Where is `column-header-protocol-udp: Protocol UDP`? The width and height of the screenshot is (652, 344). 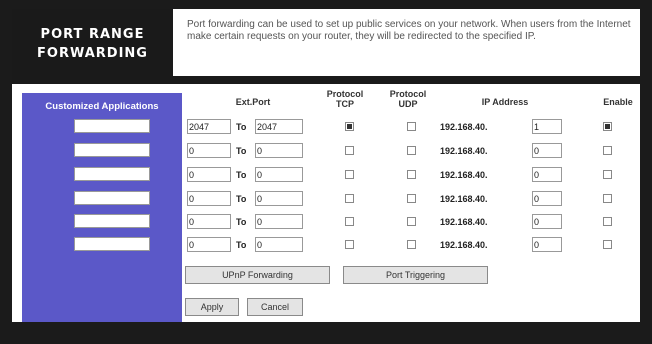 column-header-protocol-udp: Protocol UDP is located at coordinates (408, 99).